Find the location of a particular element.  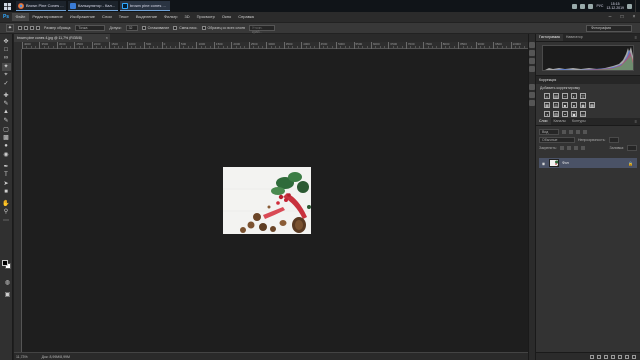

all-layers-checkbox is located at coordinates (203, 28).